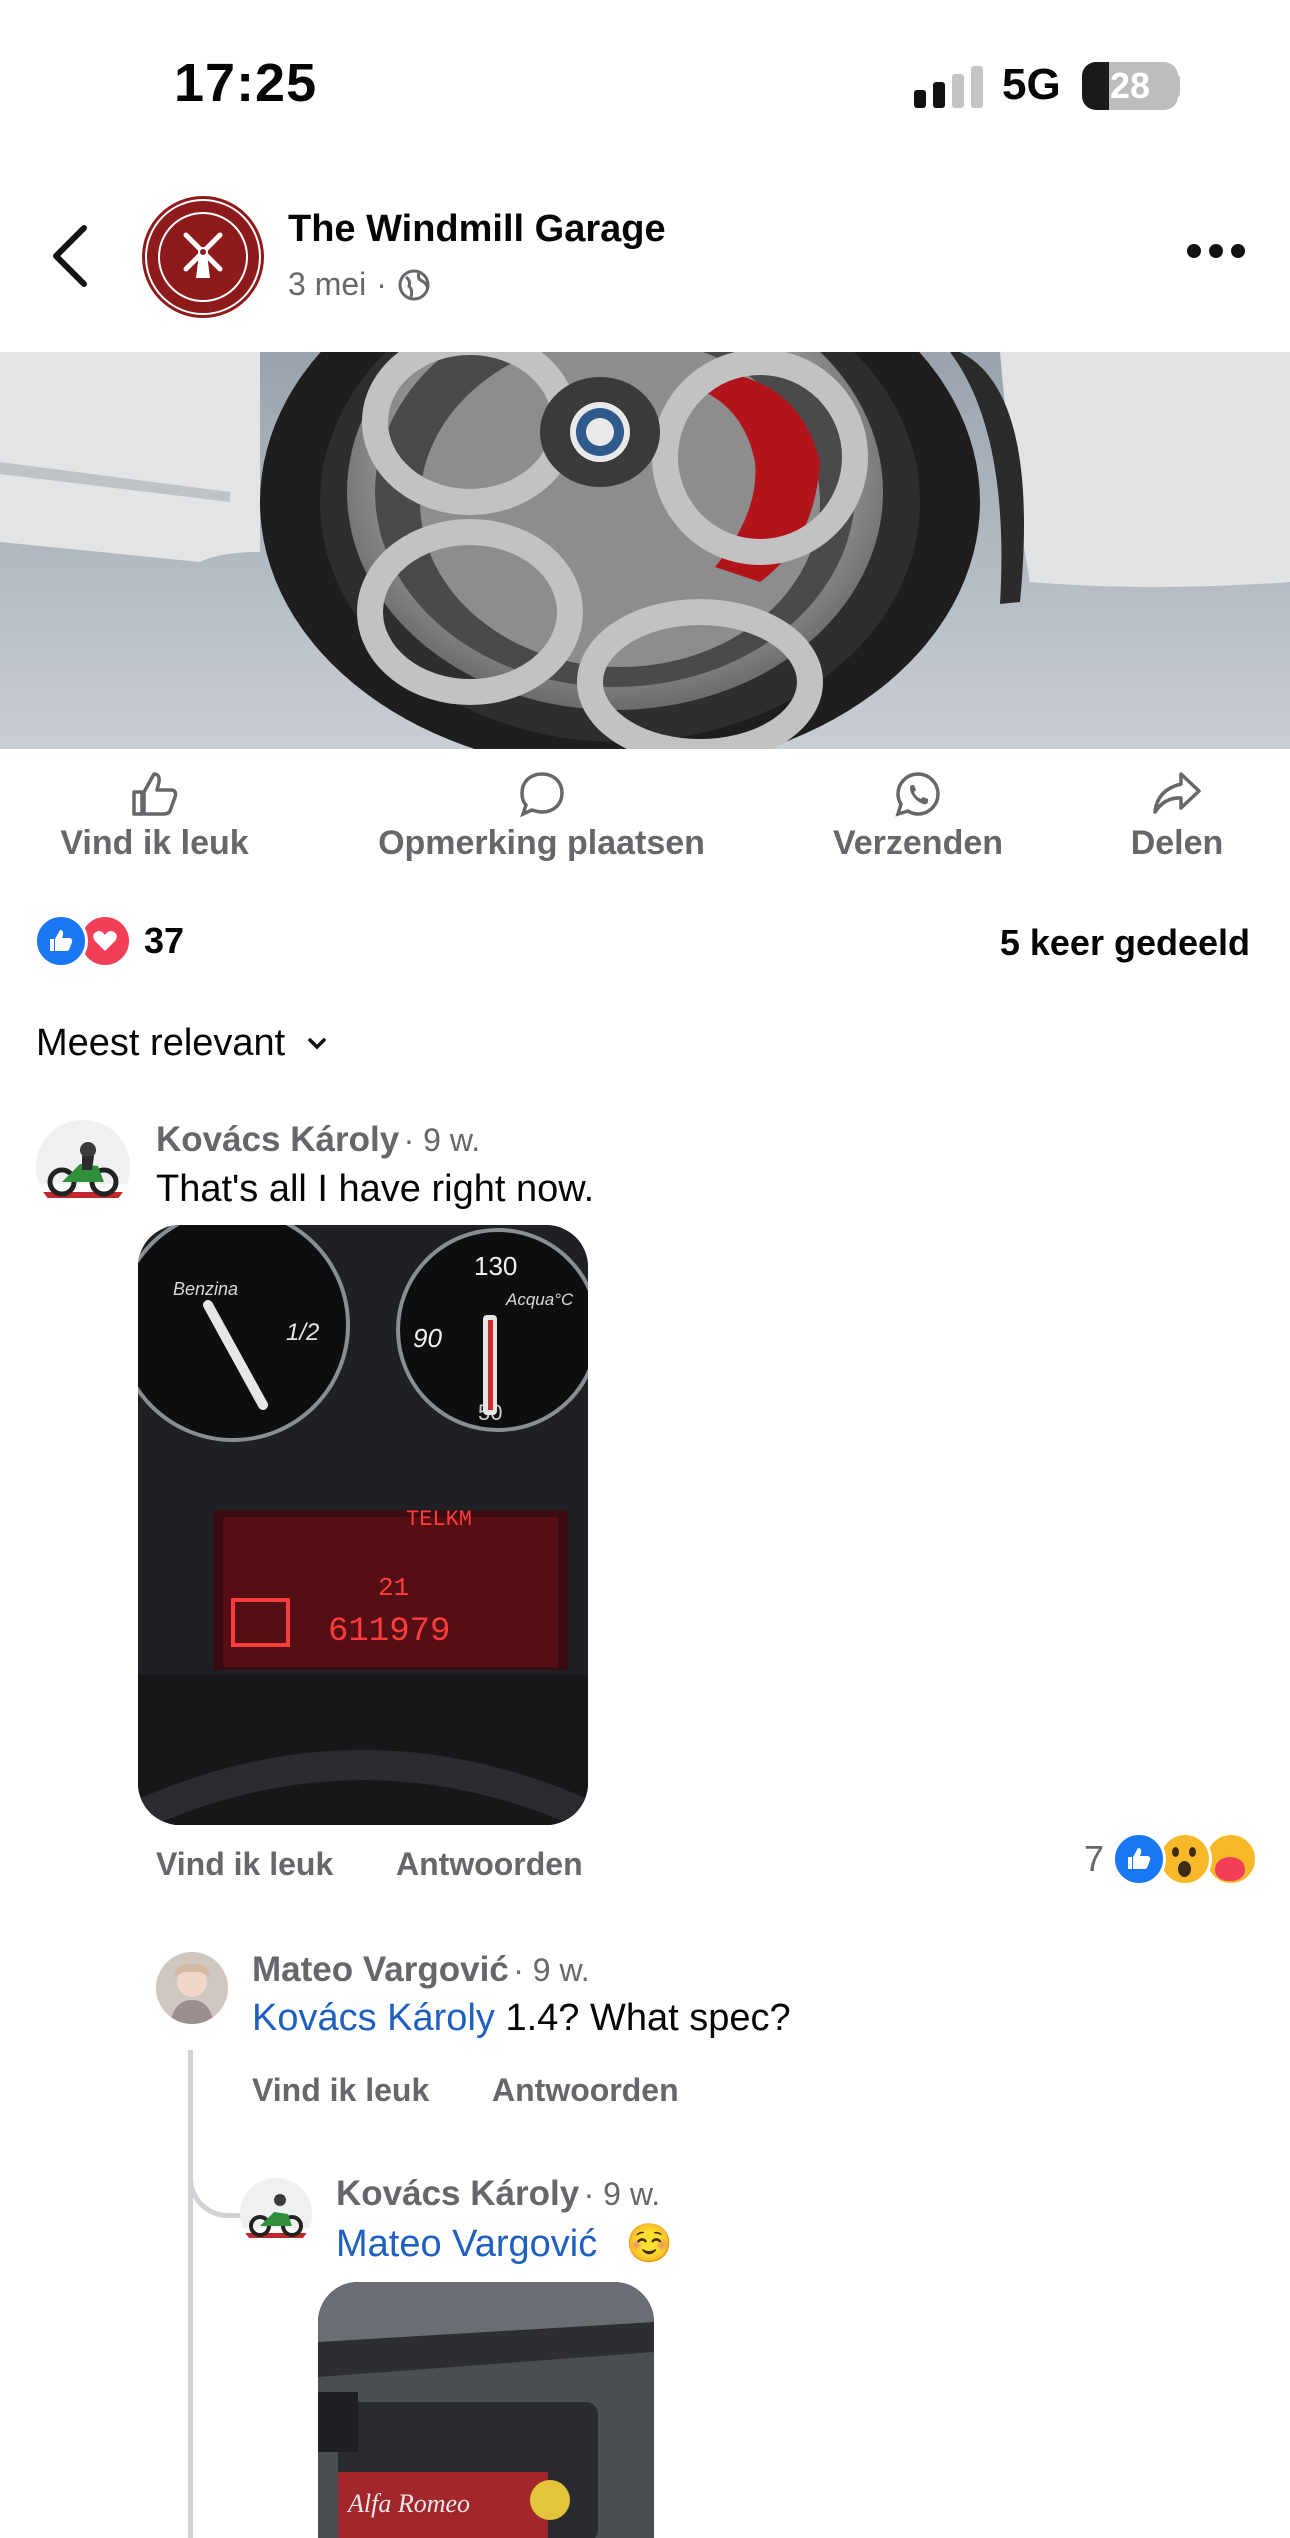 The height and width of the screenshot is (2538, 1290). I want to click on reply-photo: Alfa Romeo, so click(486, 2410).